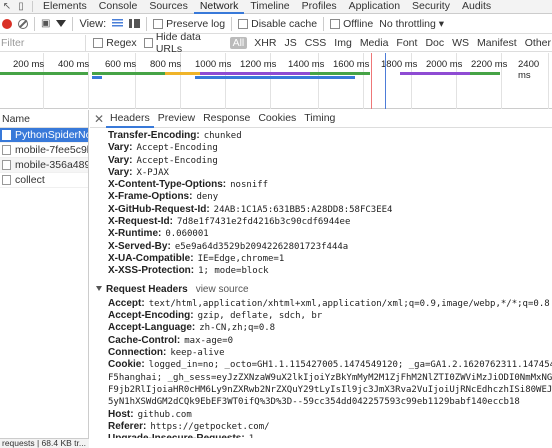 The height and width of the screenshot is (448, 552). Describe the element at coordinates (265, 43) in the screenshot. I see `filter-type-xhr: XHR` at that location.